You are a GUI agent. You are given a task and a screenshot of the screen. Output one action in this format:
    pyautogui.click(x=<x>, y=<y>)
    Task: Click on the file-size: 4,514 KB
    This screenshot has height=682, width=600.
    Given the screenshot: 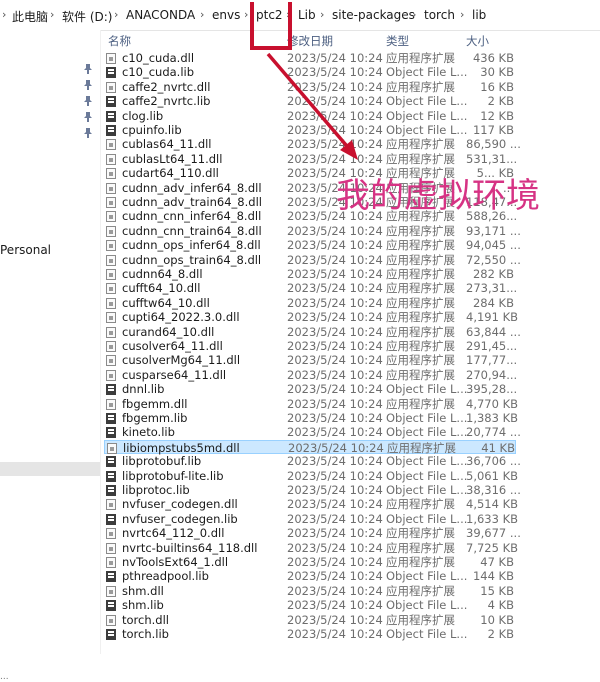 What is the action you would take?
    pyautogui.click(x=492, y=504)
    